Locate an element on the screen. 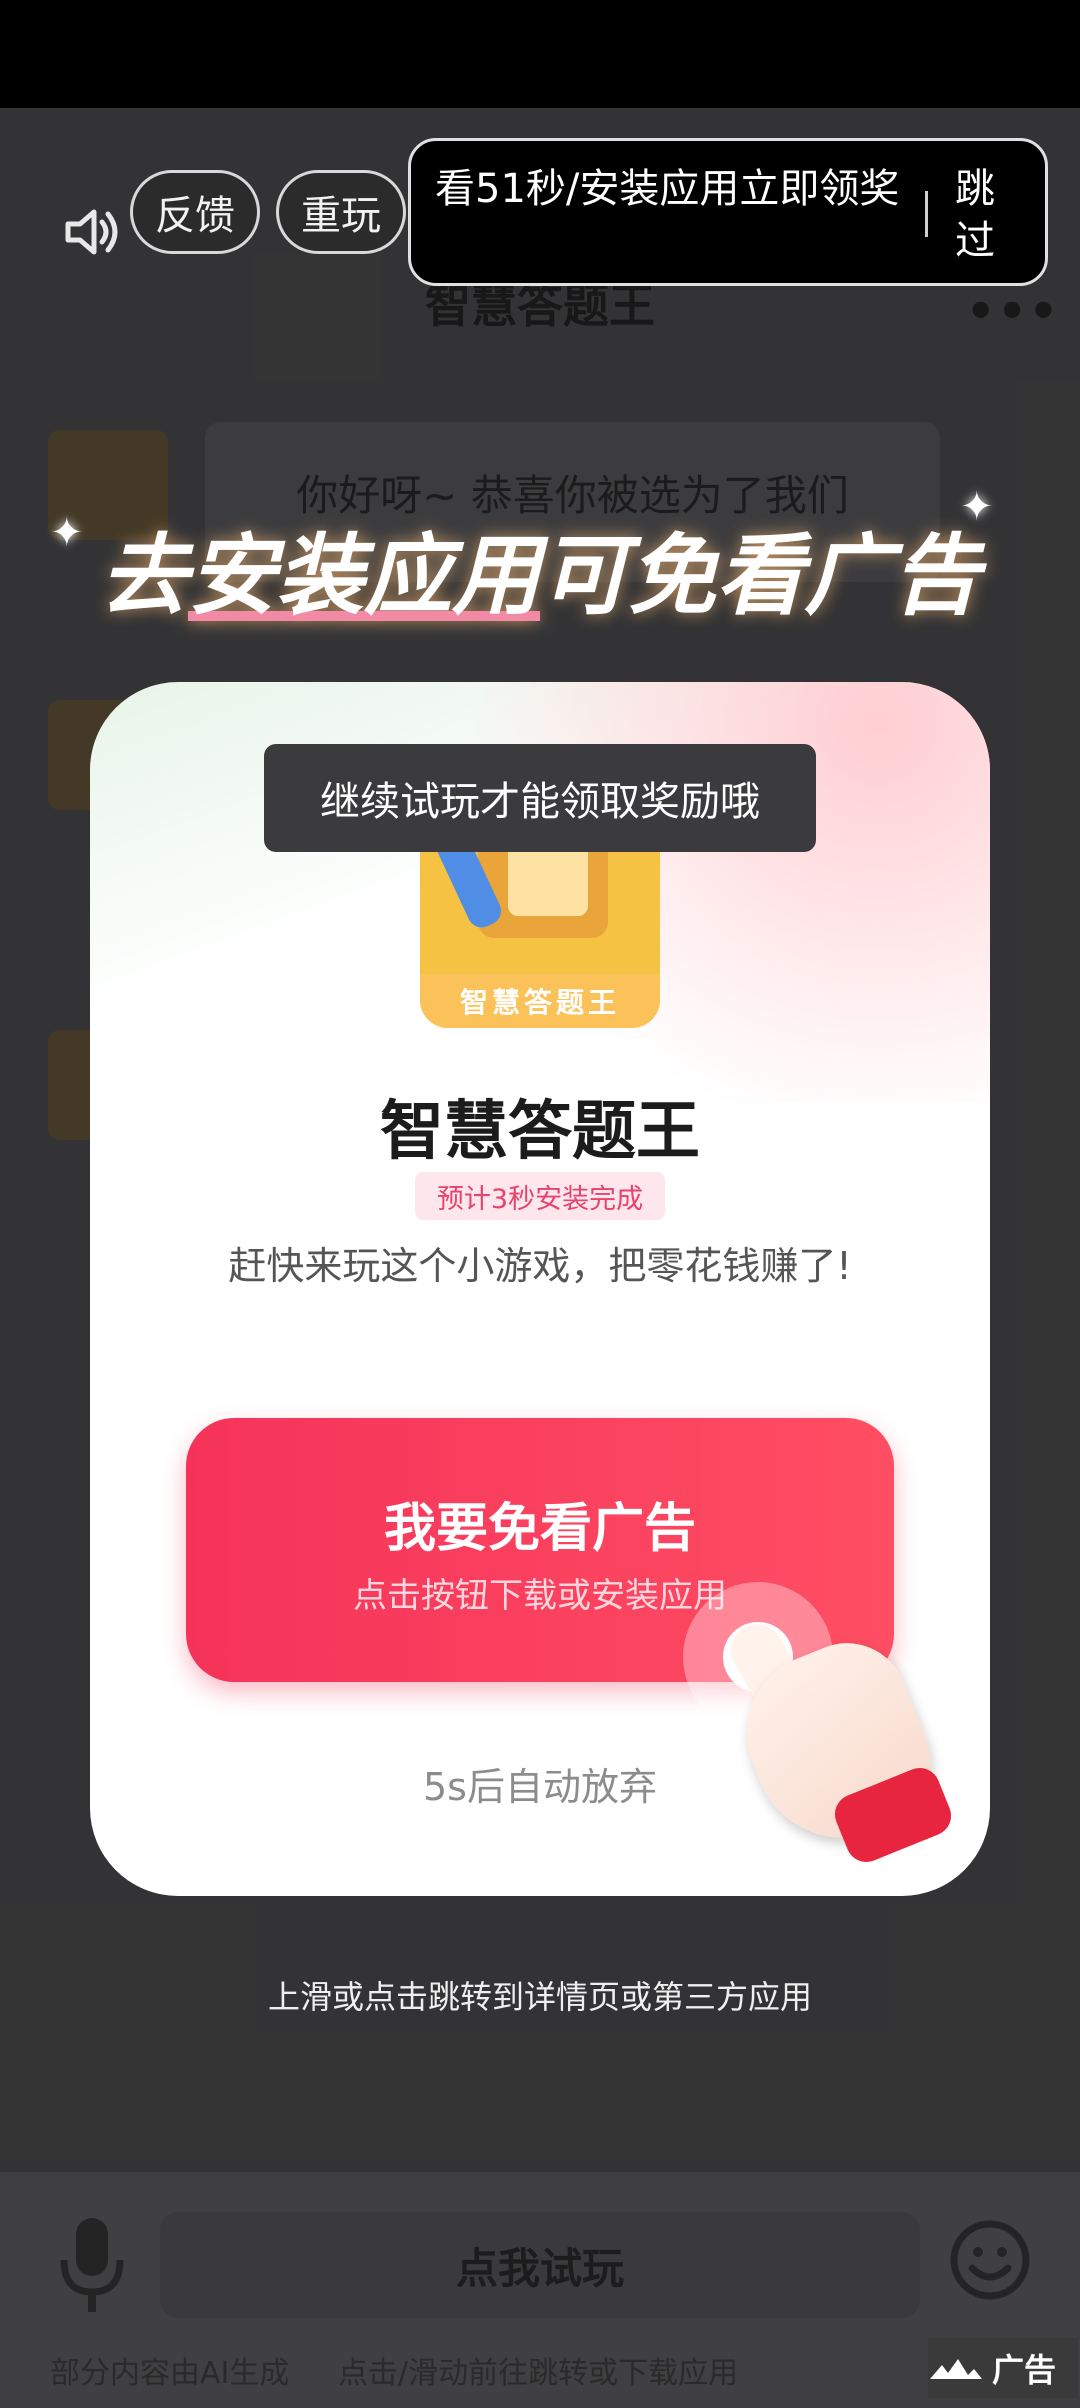  speaker-icon is located at coordinates (91, 232).